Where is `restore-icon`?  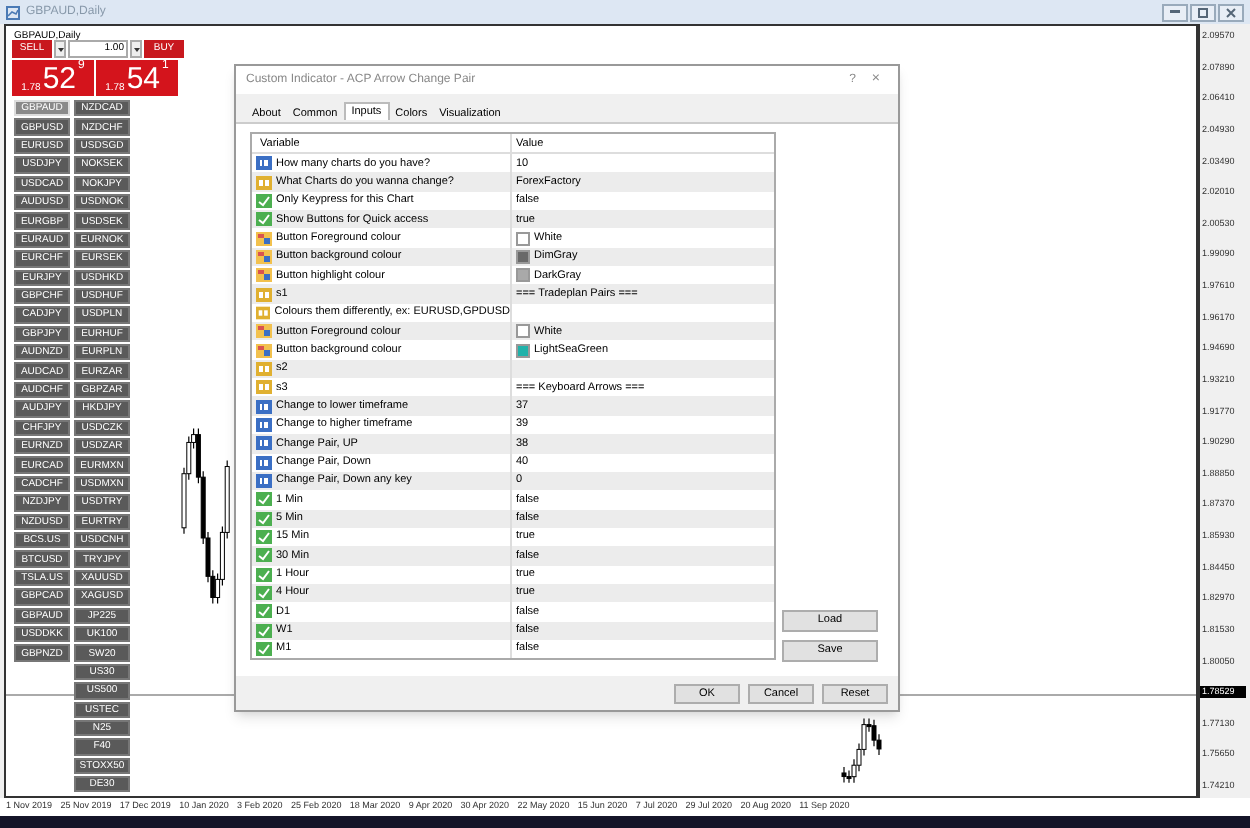 restore-icon is located at coordinates (1203, 12).